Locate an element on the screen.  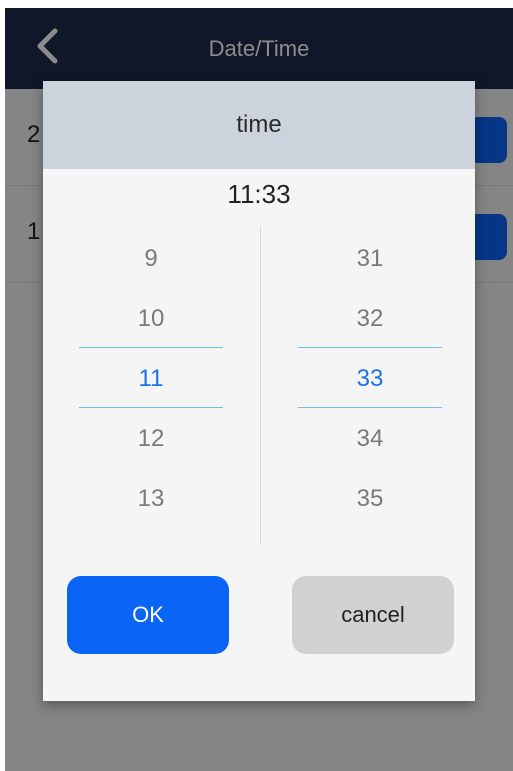
picker-divider is located at coordinates (260, 386).